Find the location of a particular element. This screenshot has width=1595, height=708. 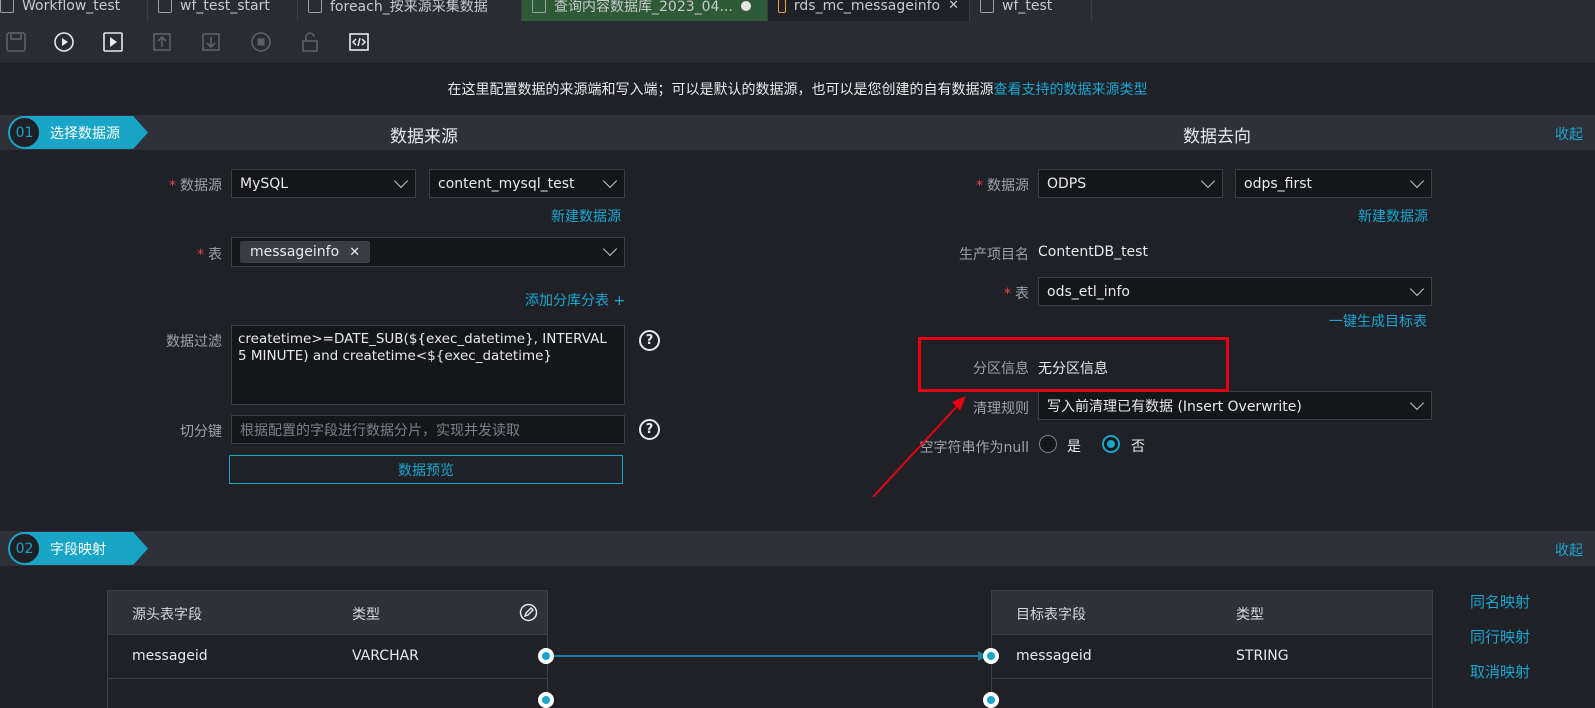

source-name-select: content_mysql_test is located at coordinates (527, 183).